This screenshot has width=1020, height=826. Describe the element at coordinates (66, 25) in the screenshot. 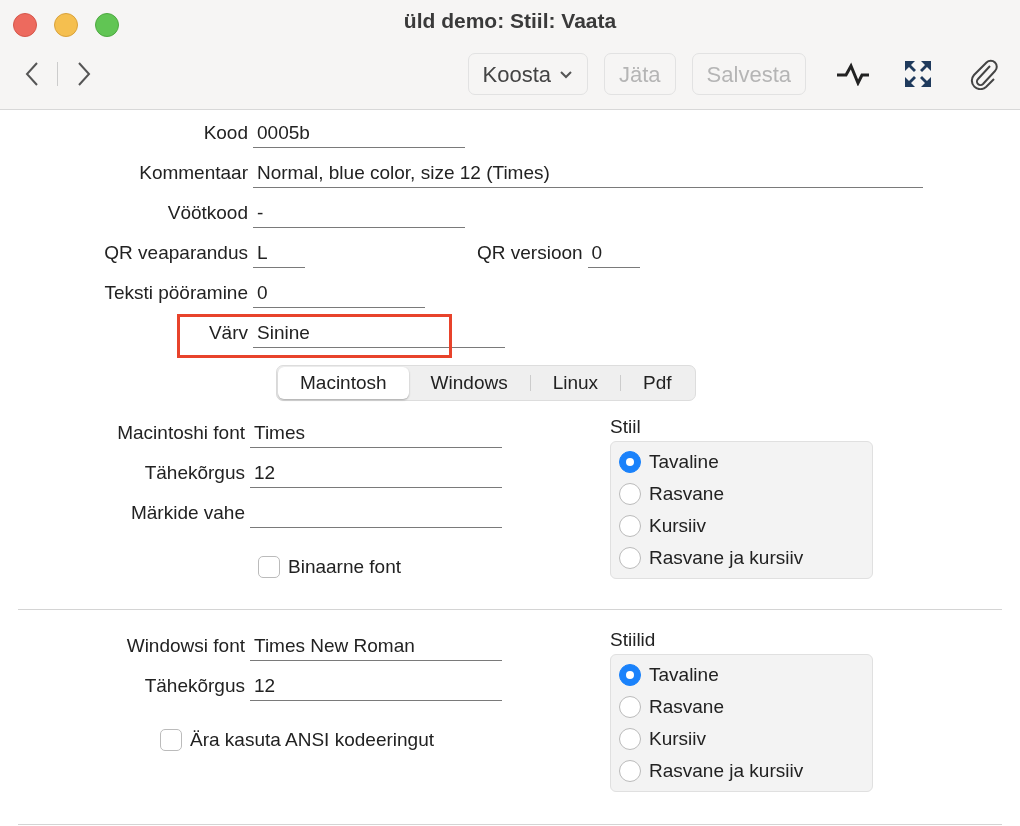

I see `minimize-button` at that location.